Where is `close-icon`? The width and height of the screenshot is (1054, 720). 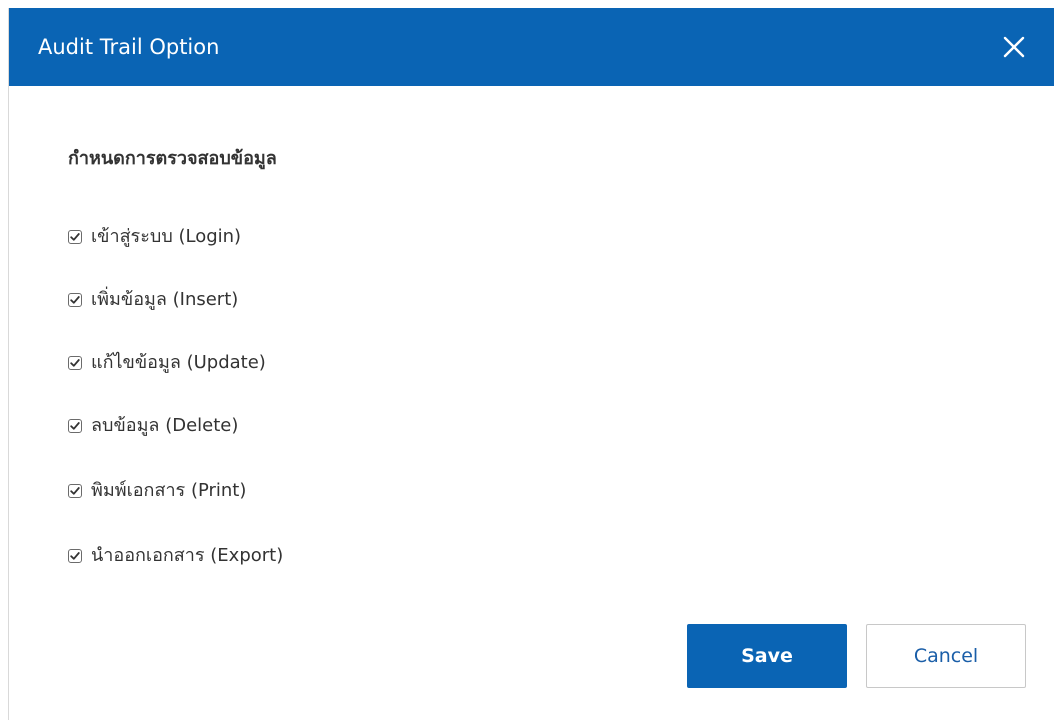
close-icon is located at coordinates (1014, 47).